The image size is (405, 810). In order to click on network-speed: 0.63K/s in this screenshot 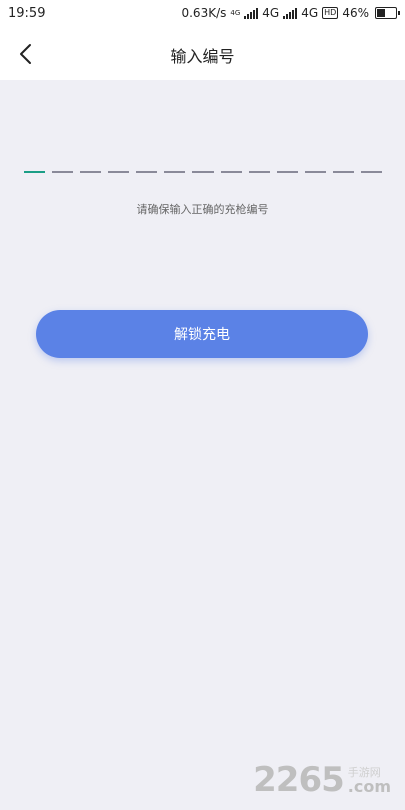, I will do `click(204, 13)`.